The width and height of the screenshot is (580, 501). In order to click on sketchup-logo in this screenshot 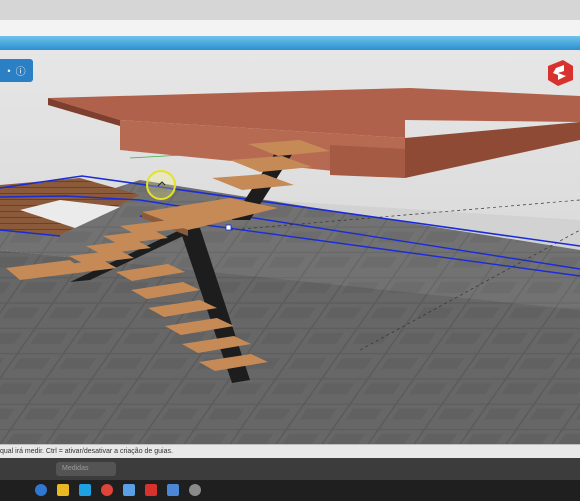, I will do `click(560, 73)`.